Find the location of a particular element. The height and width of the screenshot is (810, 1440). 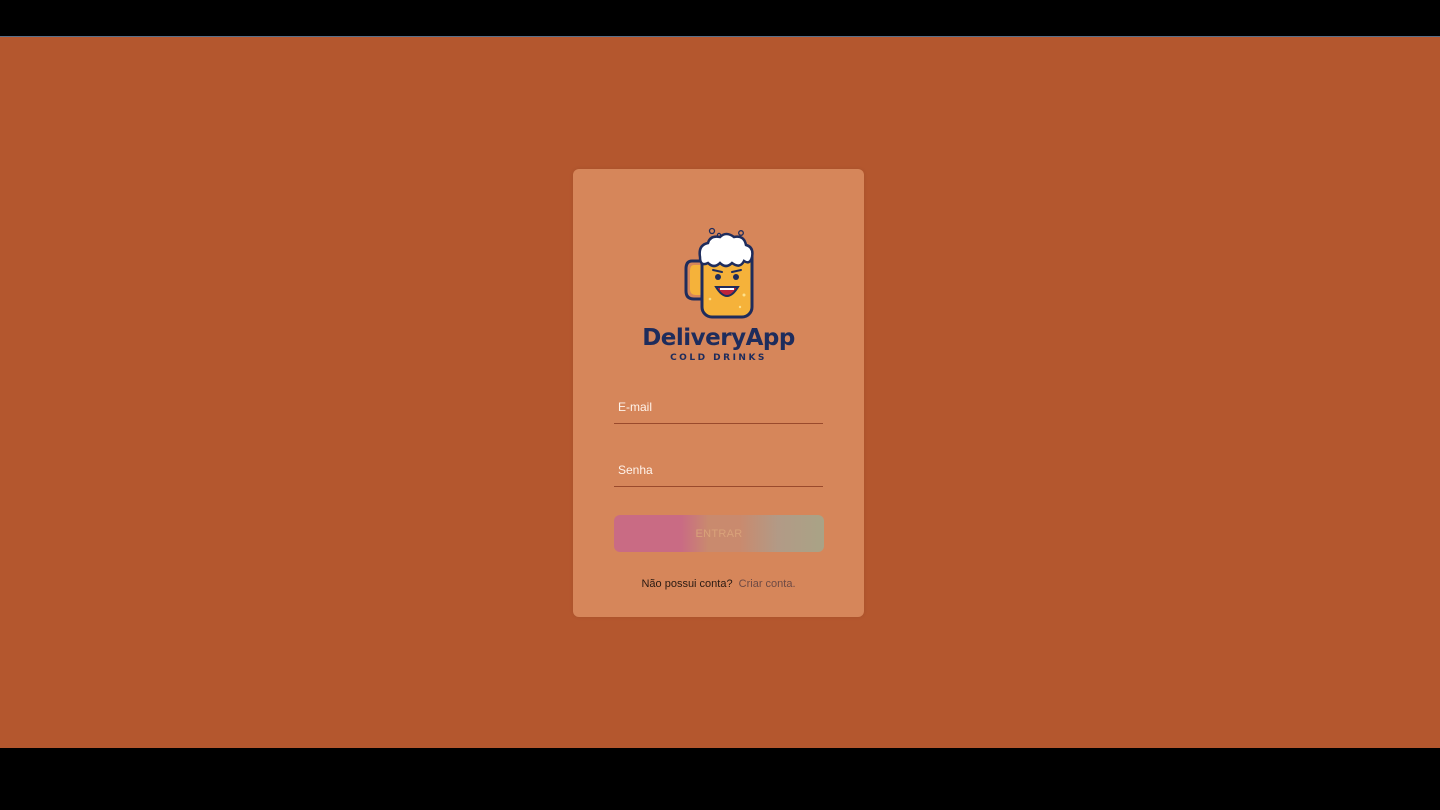

email-input is located at coordinates (718, 409).